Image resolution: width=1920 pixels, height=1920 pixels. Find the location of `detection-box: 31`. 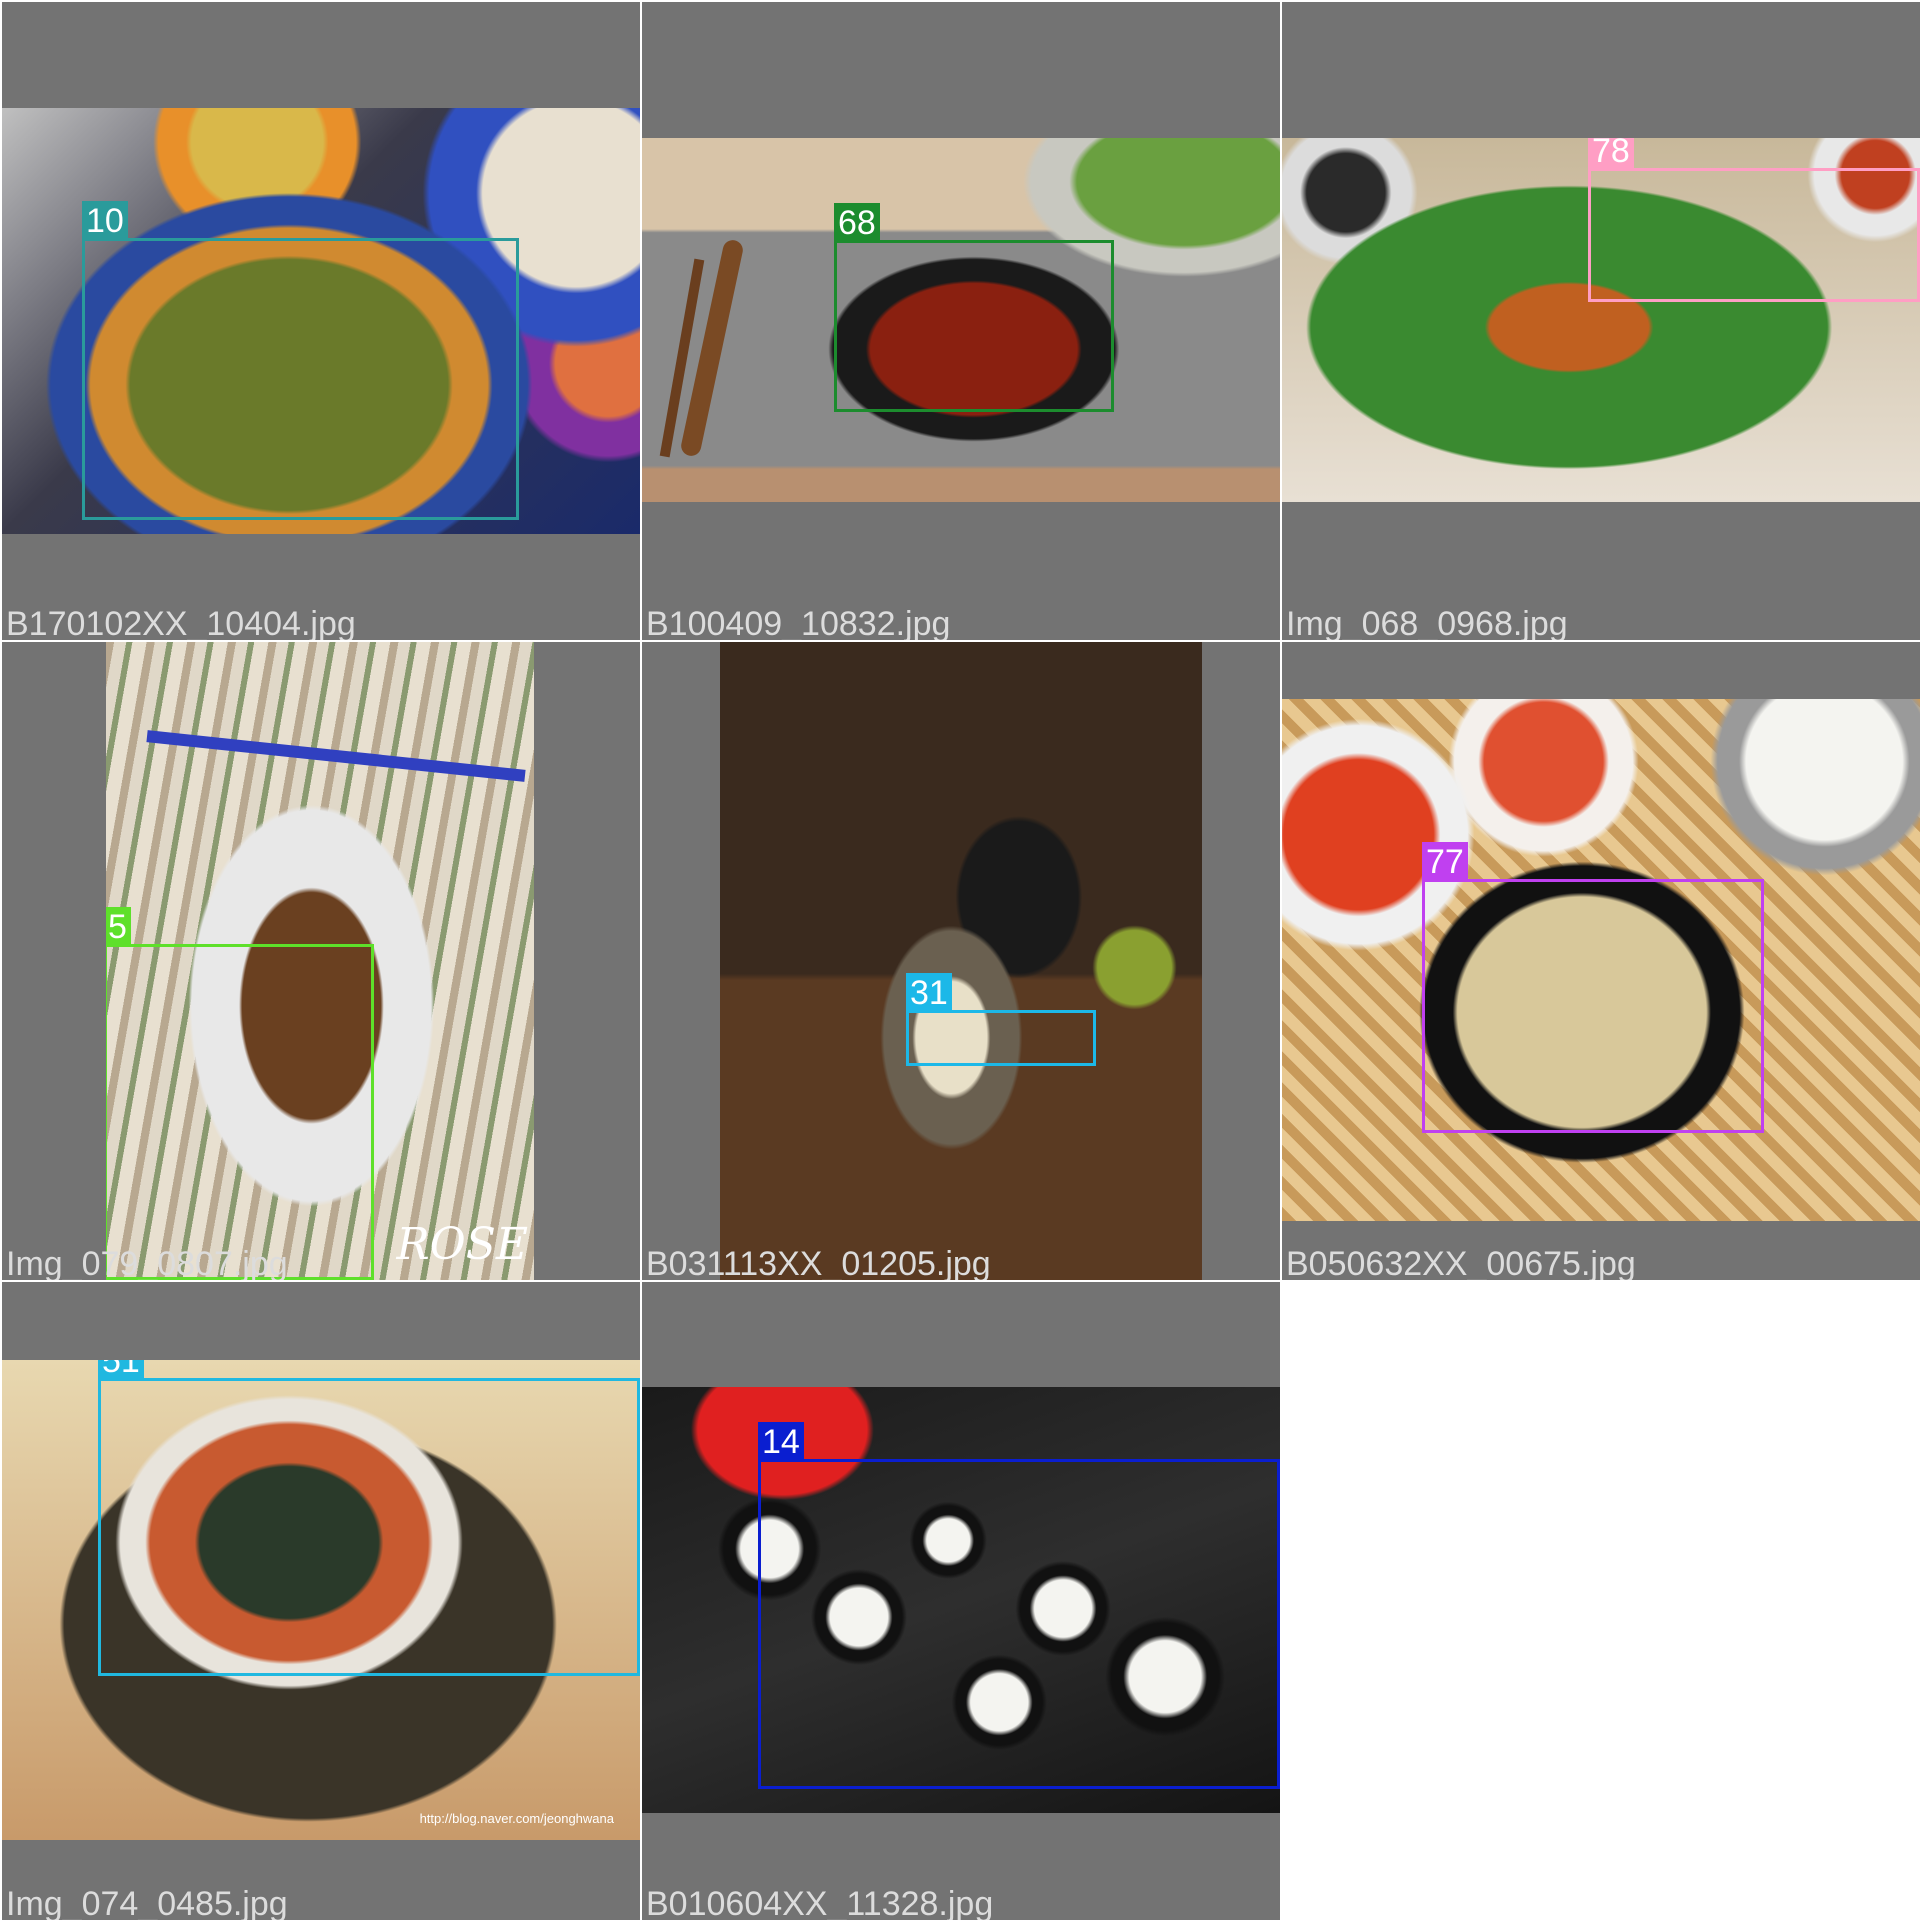

detection-box: 31 is located at coordinates (1001, 1019).